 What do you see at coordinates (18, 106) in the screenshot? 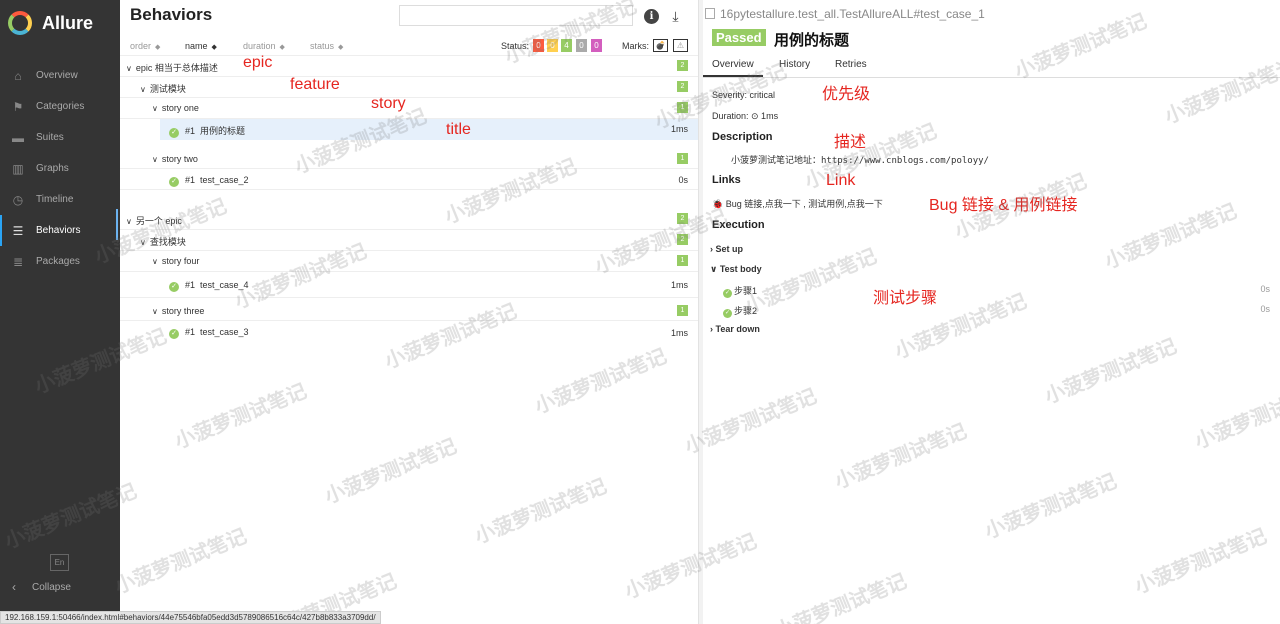
I see `flag-icon: ⚑` at bounding box center [18, 106].